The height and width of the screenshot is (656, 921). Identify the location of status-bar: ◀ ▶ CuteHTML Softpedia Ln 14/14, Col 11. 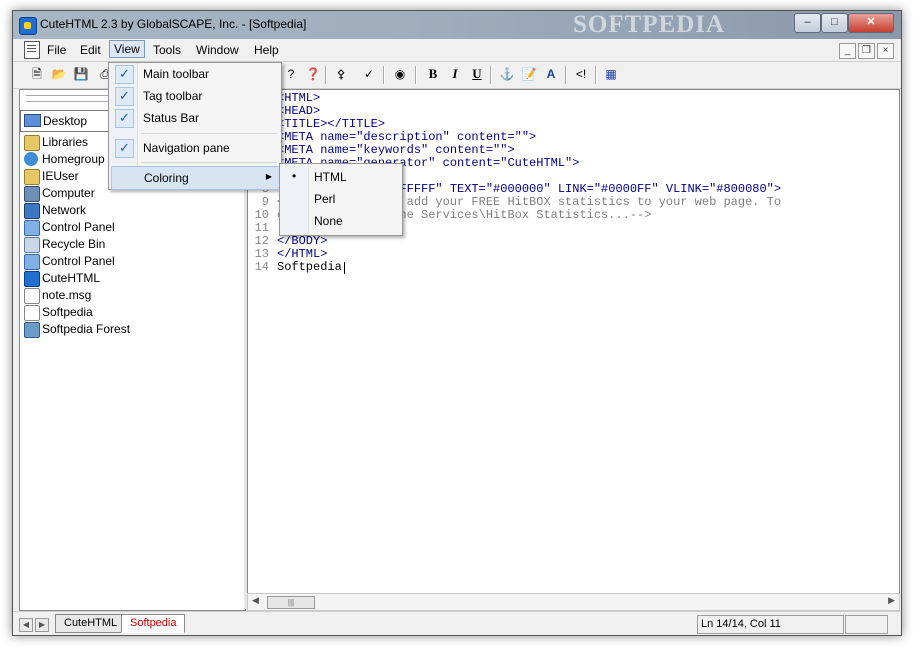
(457, 623).